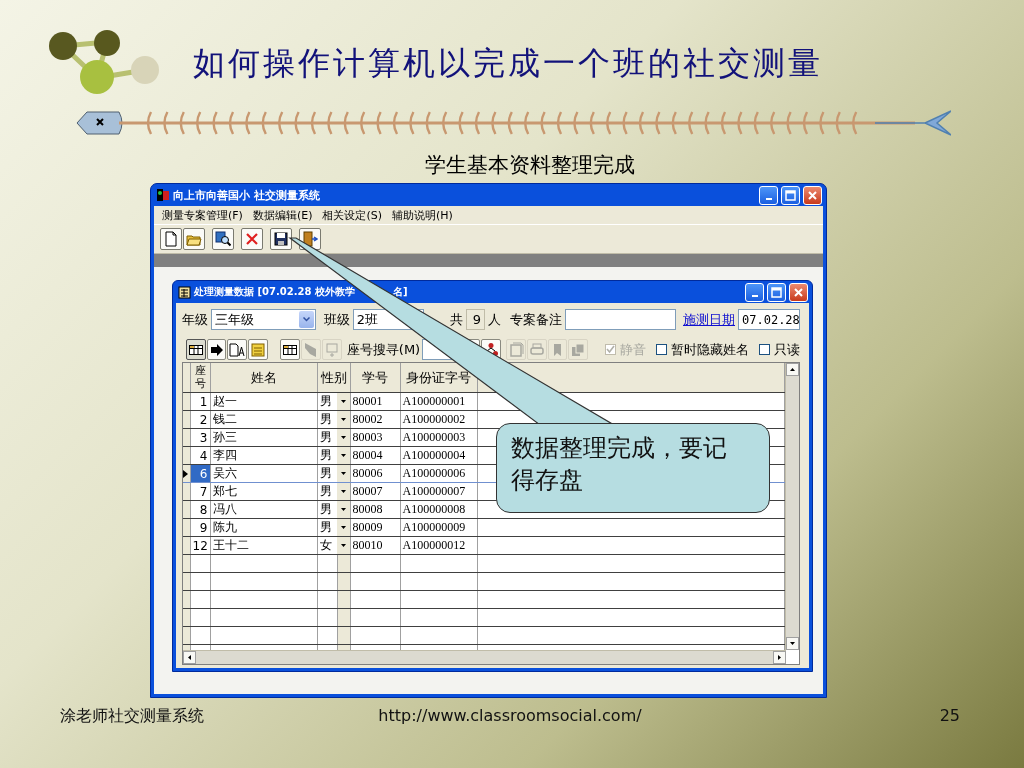 The height and width of the screenshot is (768, 1024). I want to click on field-label: 人, so click(494, 319).